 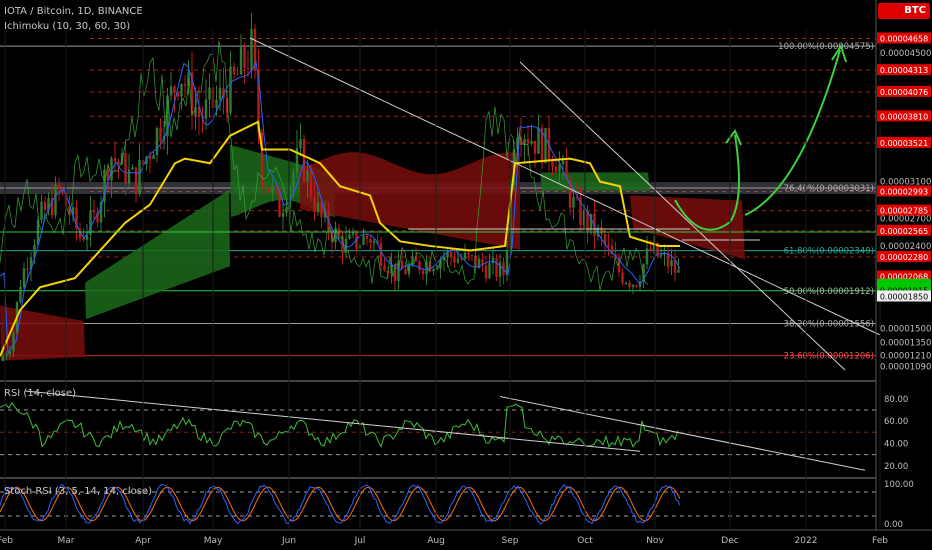 I want to click on price-axis-label: 0.00001090, so click(x=905, y=367).